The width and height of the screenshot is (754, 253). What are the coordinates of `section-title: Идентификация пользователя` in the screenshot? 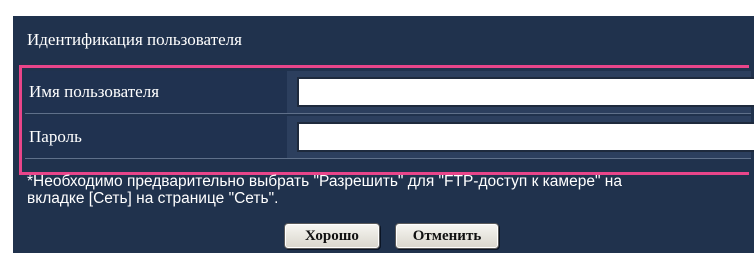 It's located at (134, 39).